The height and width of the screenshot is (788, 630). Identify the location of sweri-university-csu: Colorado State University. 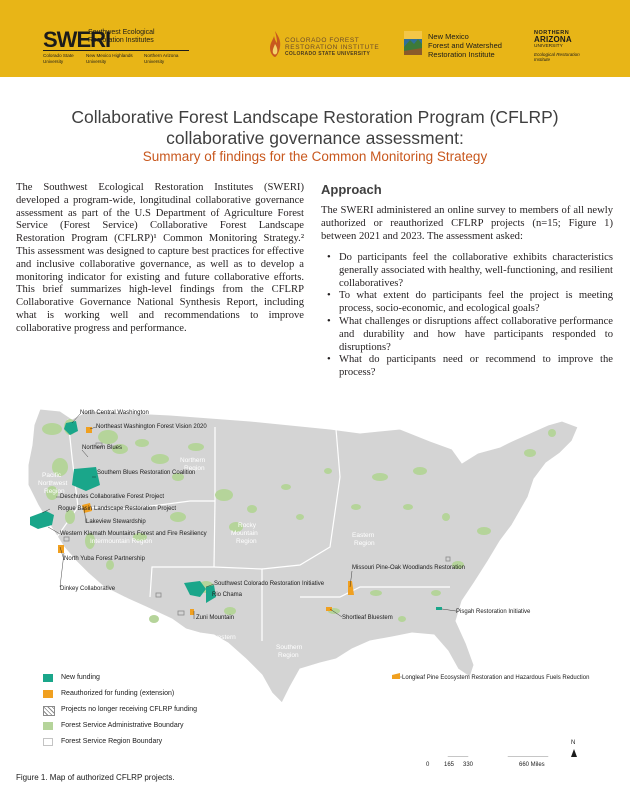
(58, 58).